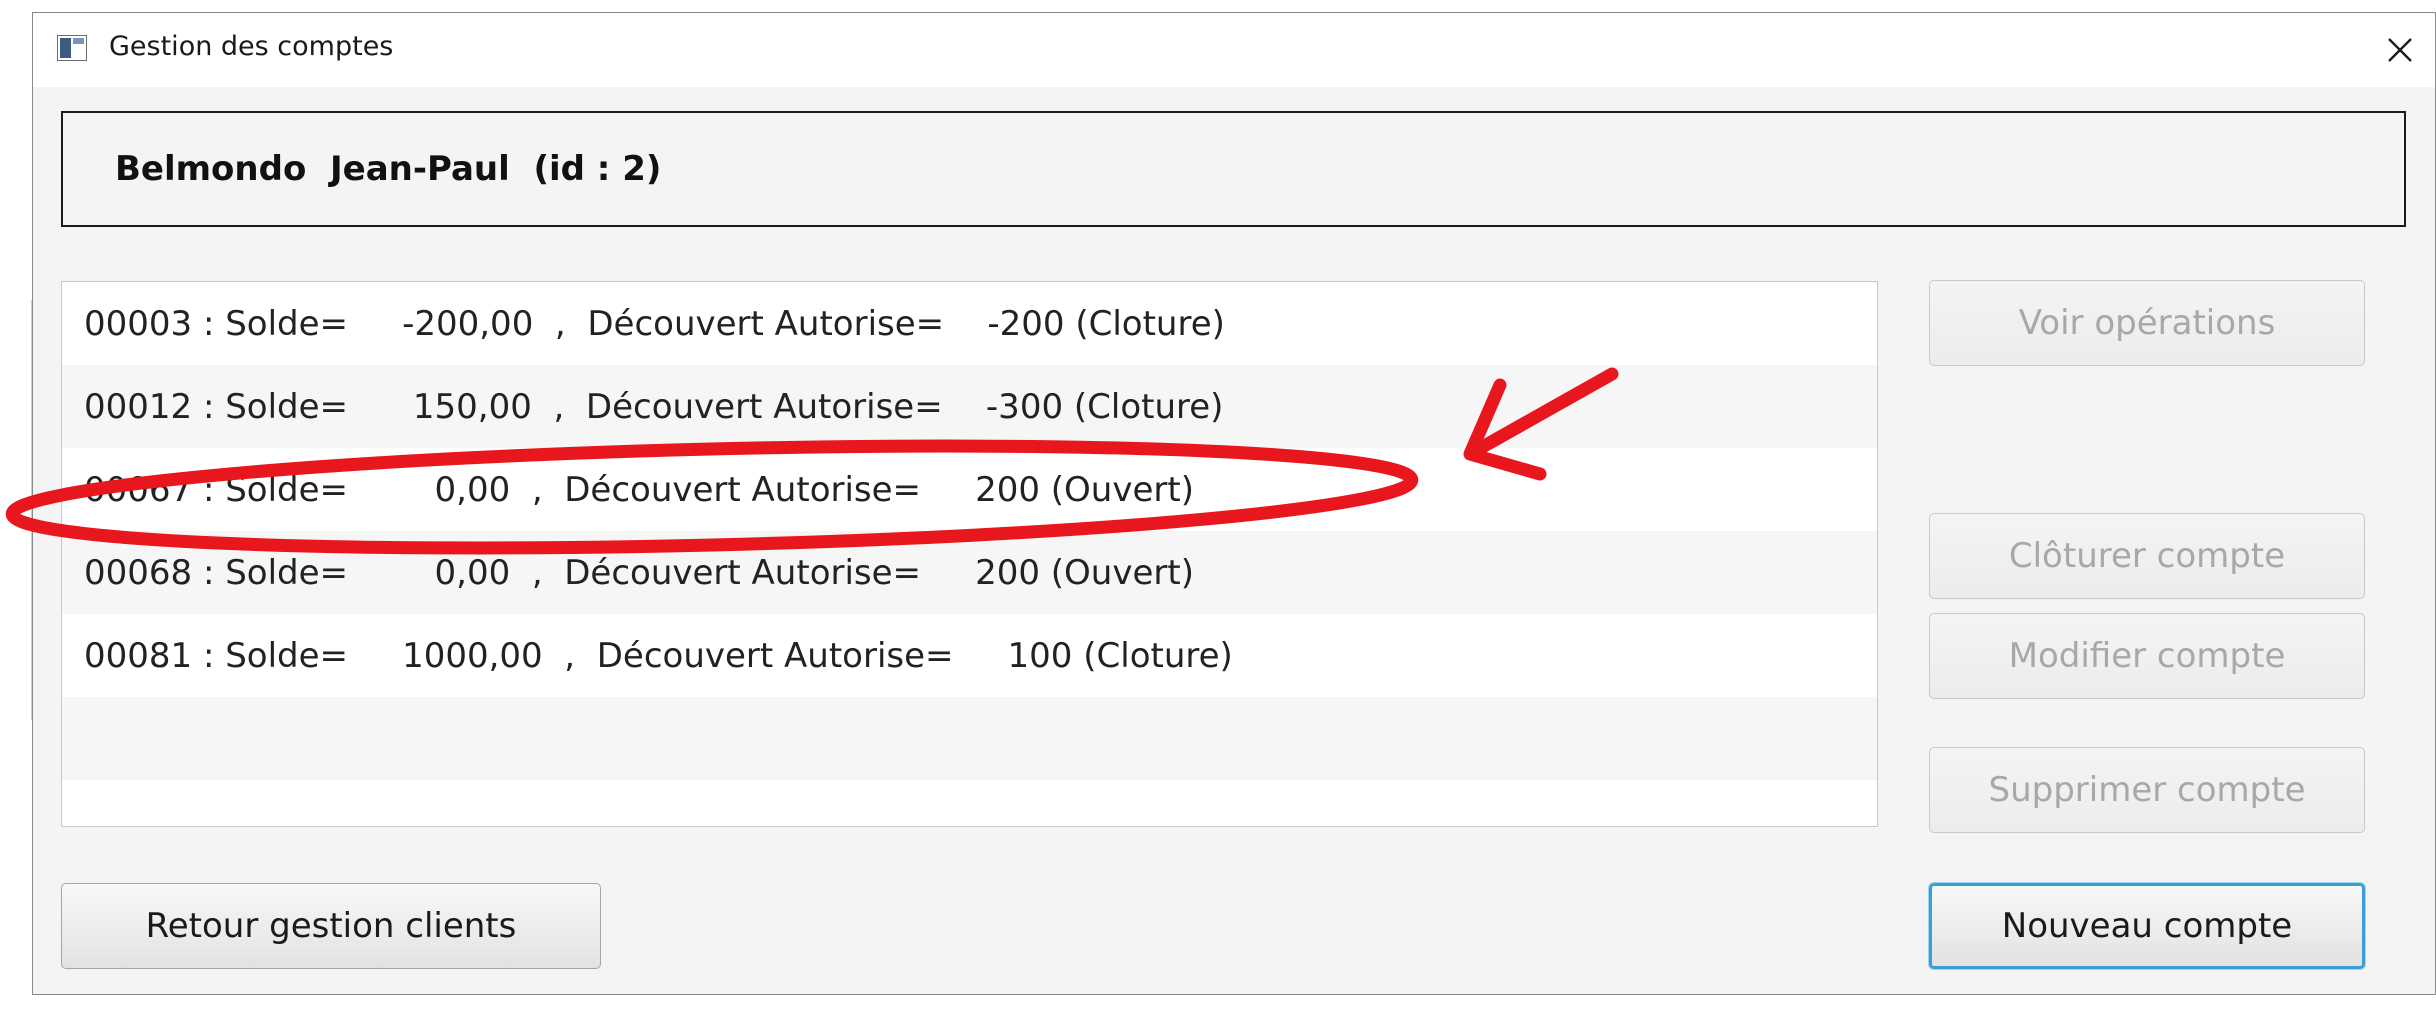 Image resolution: width=2436 pixels, height=1031 pixels. Describe the element at coordinates (388, 169) in the screenshot. I see `client-name-label: Belmondo Jean-Paul (id : 2)` at that location.